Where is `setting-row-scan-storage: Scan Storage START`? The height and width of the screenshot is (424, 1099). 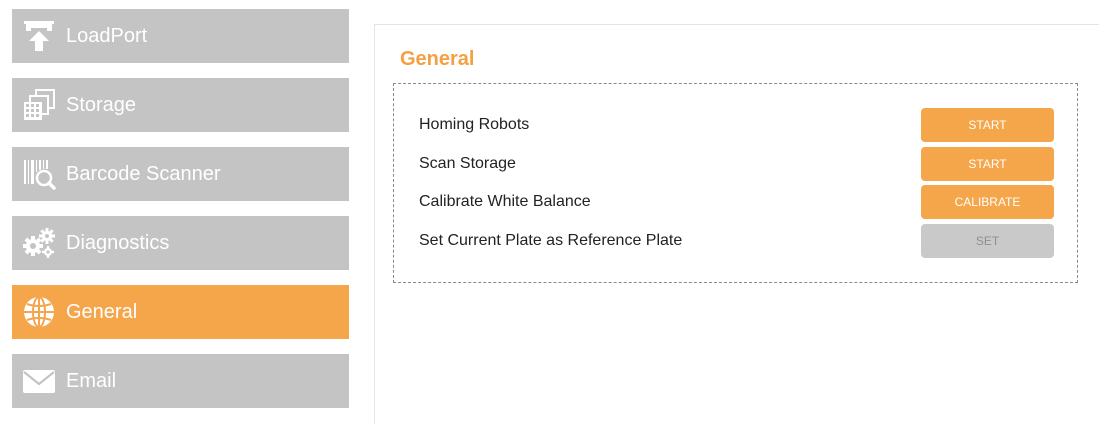 setting-row-scan-storage: Scan Storage START is located at coordinates (735, 164).